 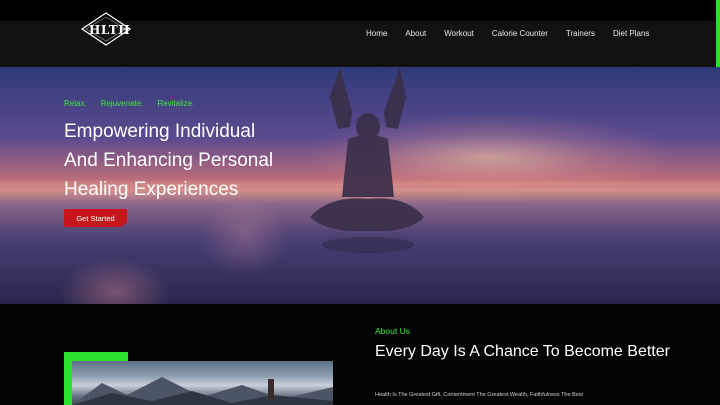 I want to click on logo-text: HLTH, so click(x=110, y=30).